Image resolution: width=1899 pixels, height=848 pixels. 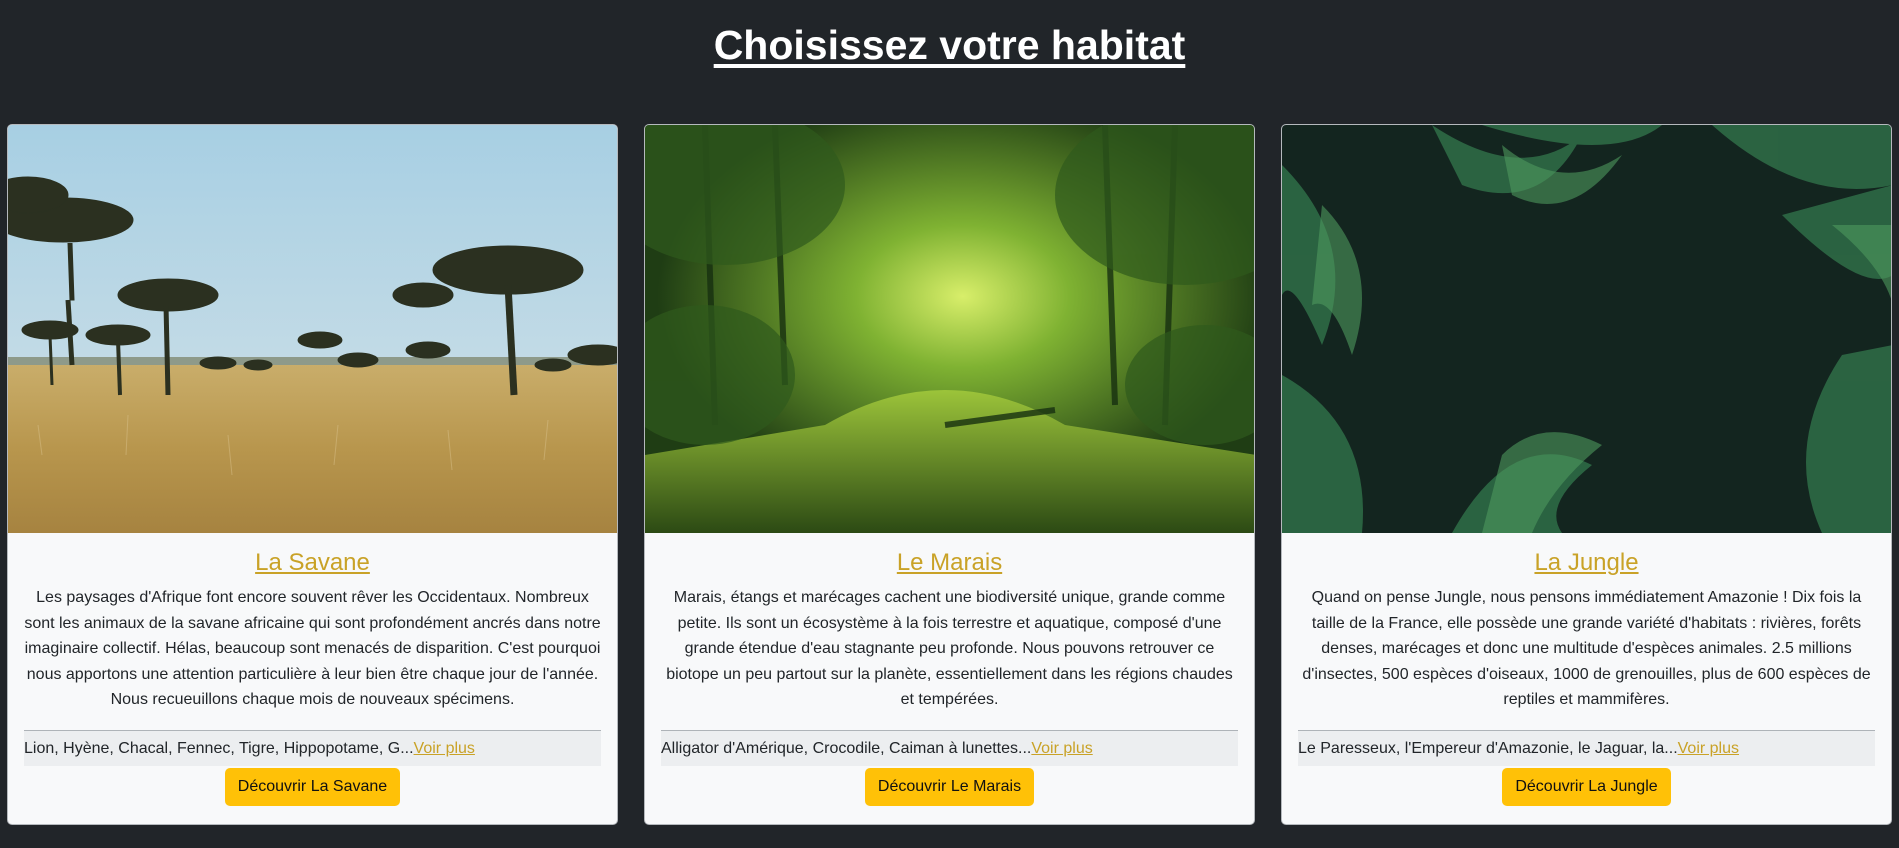 What do you see at coordinates (1586, 786) in the screenshot?
I see `discover-jungle-button: Découvrir La Jungle` at bounding box center [1586, 786].